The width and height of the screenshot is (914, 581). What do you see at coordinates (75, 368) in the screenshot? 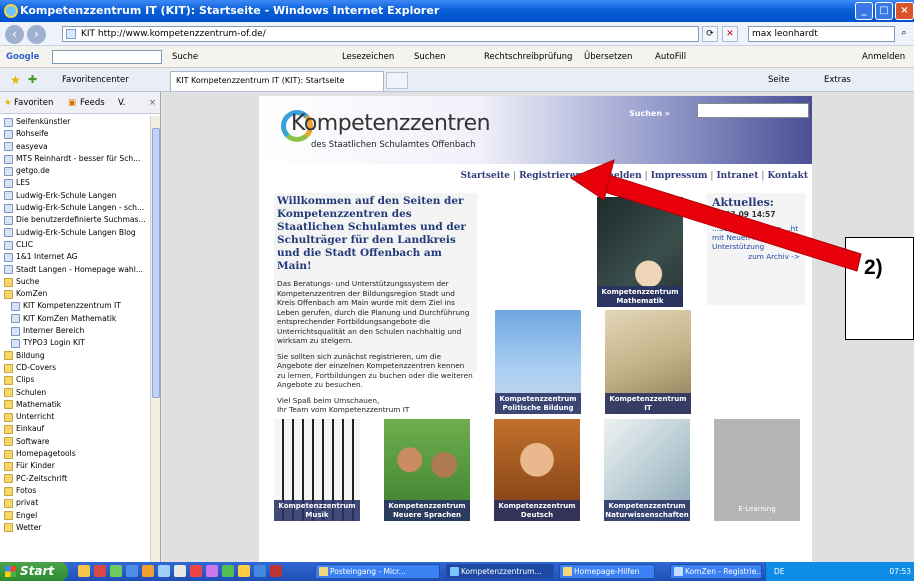
I see `favorites-folder: CD-Covers` at bounding box center [75, 368].